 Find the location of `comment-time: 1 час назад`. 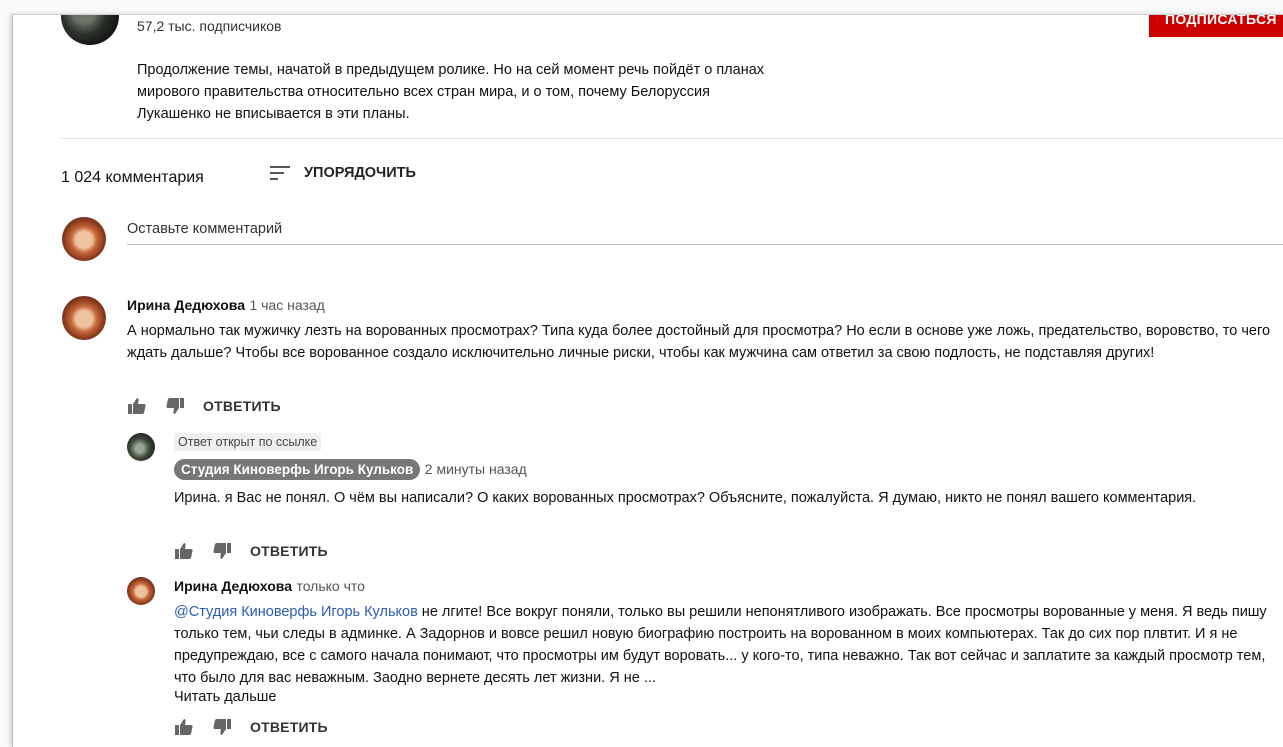

comment-time: 1 час назад is located at coordinates (286, 305).